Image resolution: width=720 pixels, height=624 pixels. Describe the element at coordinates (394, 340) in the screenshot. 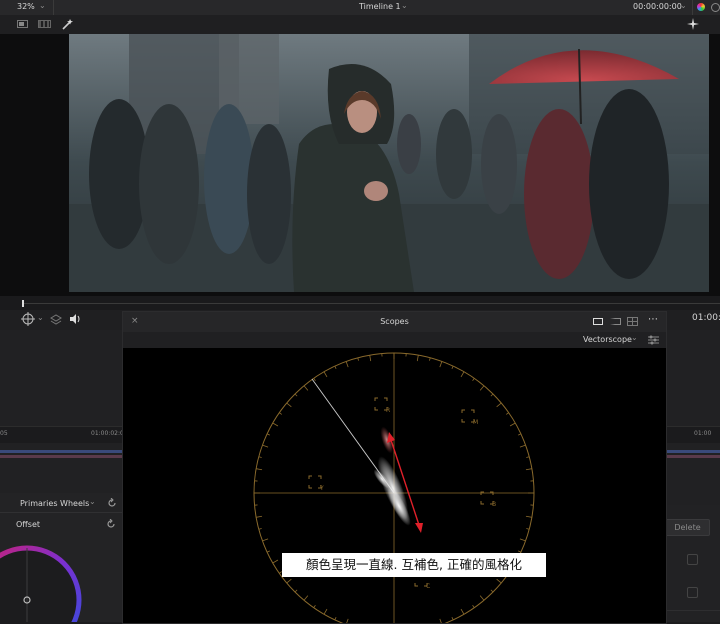

I see `scopes-subbar: Vectorscope ⌄` at that location.